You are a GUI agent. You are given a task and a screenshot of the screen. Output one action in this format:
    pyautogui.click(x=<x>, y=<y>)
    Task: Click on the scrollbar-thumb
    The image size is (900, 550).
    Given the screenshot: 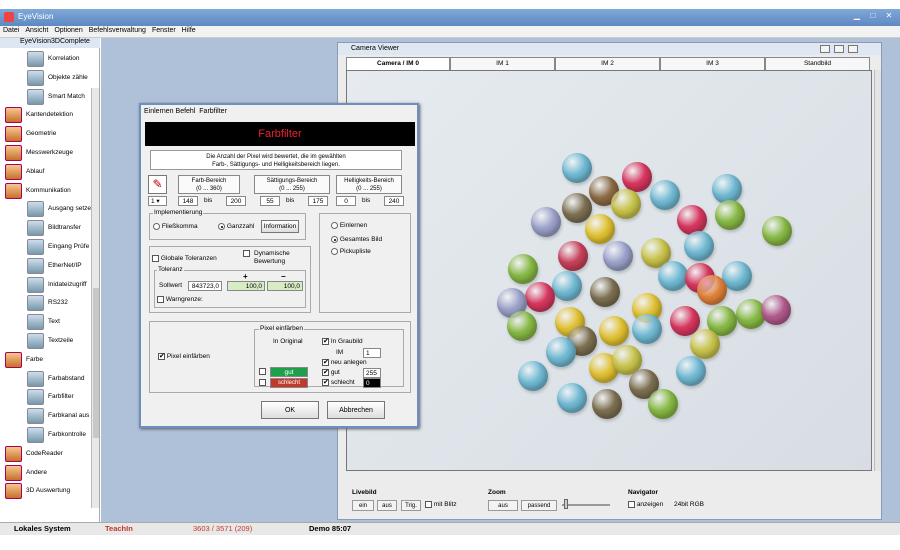 What is the action you would take?
    pyautogui.click(x=96, y=363)
    